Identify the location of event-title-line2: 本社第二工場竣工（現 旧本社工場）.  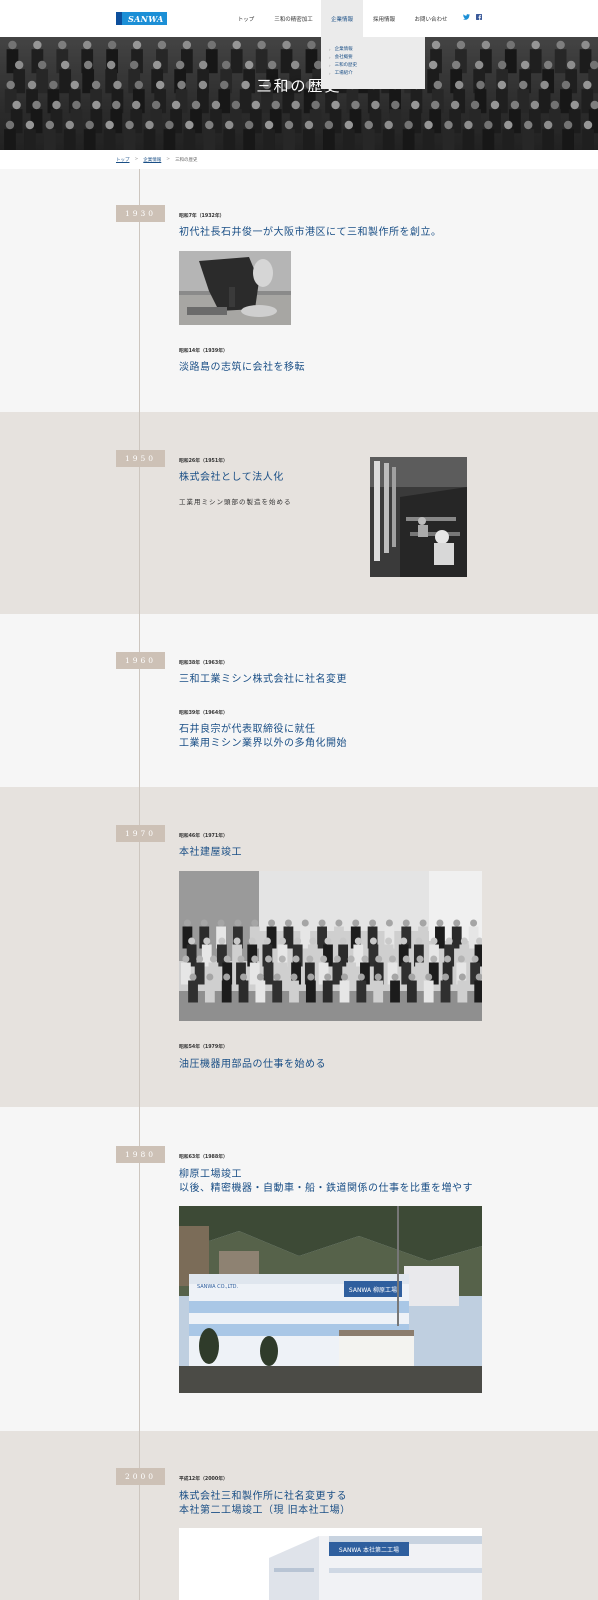
(265, 1510).